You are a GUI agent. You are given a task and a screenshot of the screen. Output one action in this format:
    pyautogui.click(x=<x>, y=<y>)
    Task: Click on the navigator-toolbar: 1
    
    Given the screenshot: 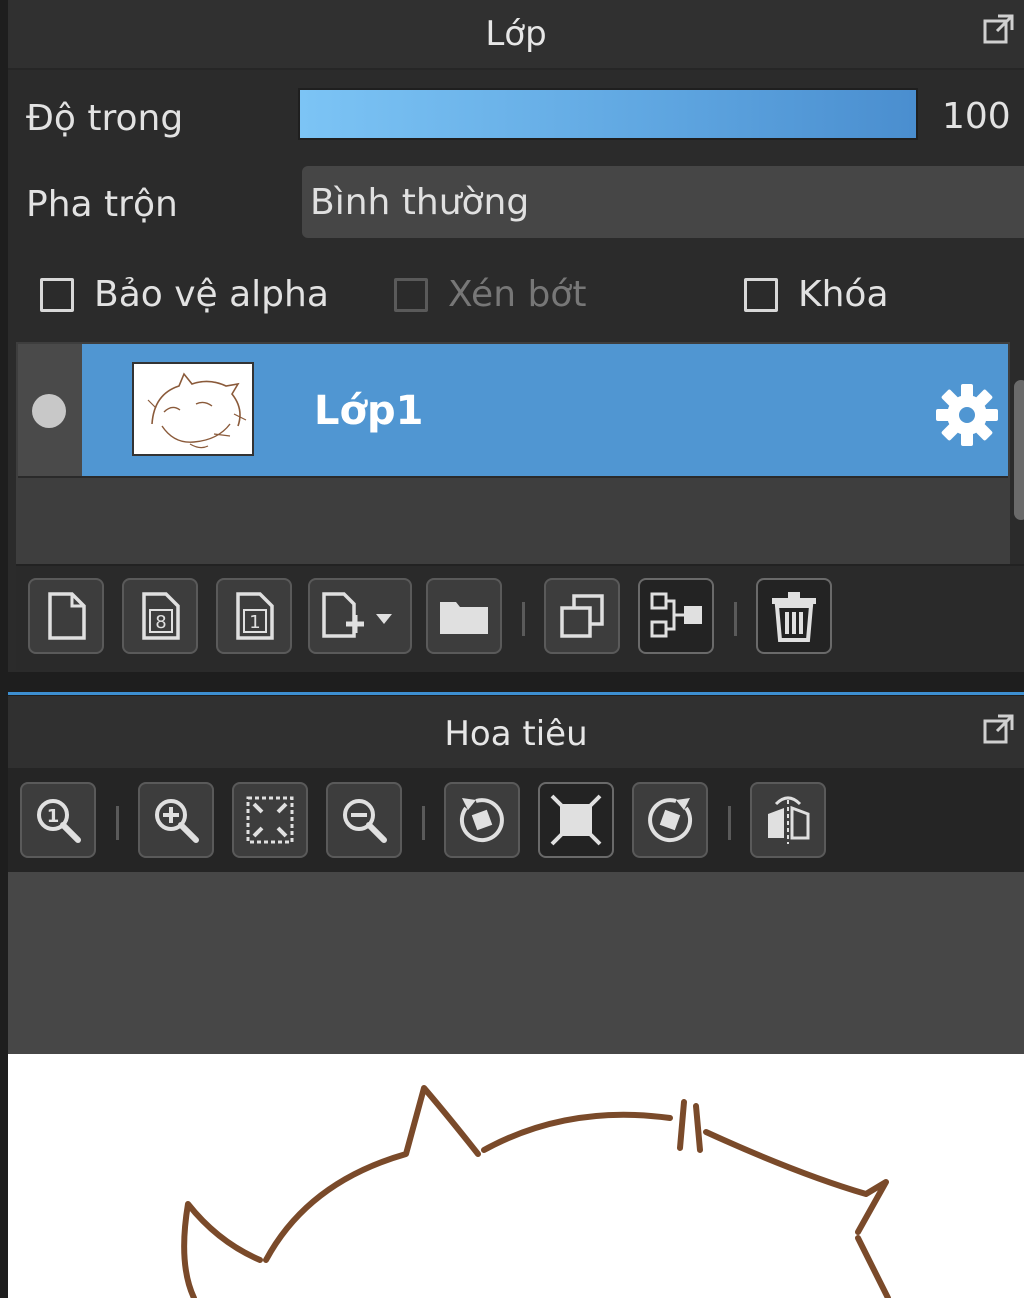 What is the action you would take?
    pyautogui.click(x=516, y=820)
    